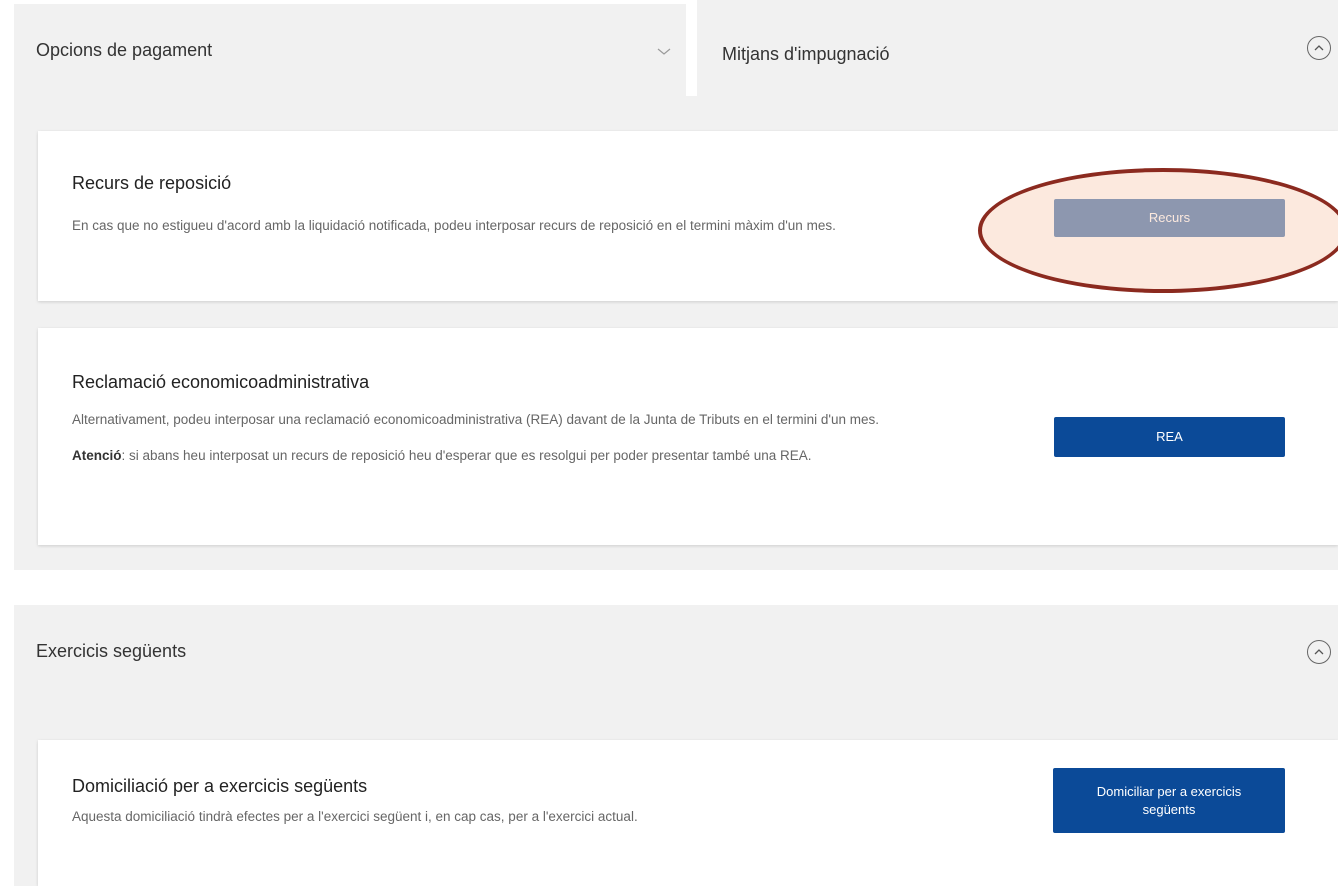 This screenshot has height=886, width=1338. What do you see at coordinates (152, 183) in the screenshot?
I see `reposition-appeal-title: Recurs de reposició` at bounding box center [152, 183].